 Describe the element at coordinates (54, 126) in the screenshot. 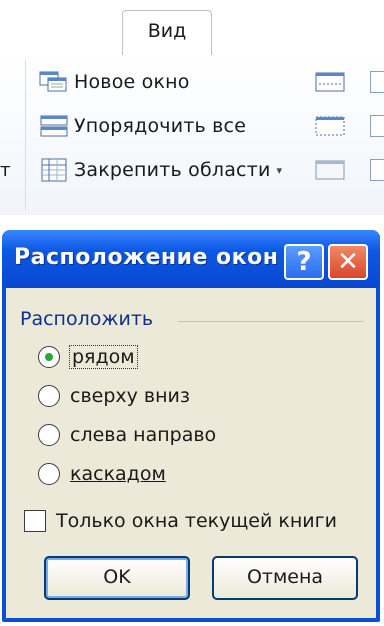

I see `arrange-all-icon` at that location.